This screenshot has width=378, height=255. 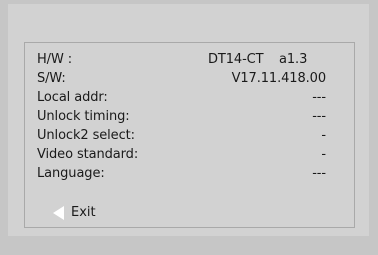 What do you see at coordinates (71, 173) in the screenshot?
I see `language-label: Language:` at bounding box center [71, 173].